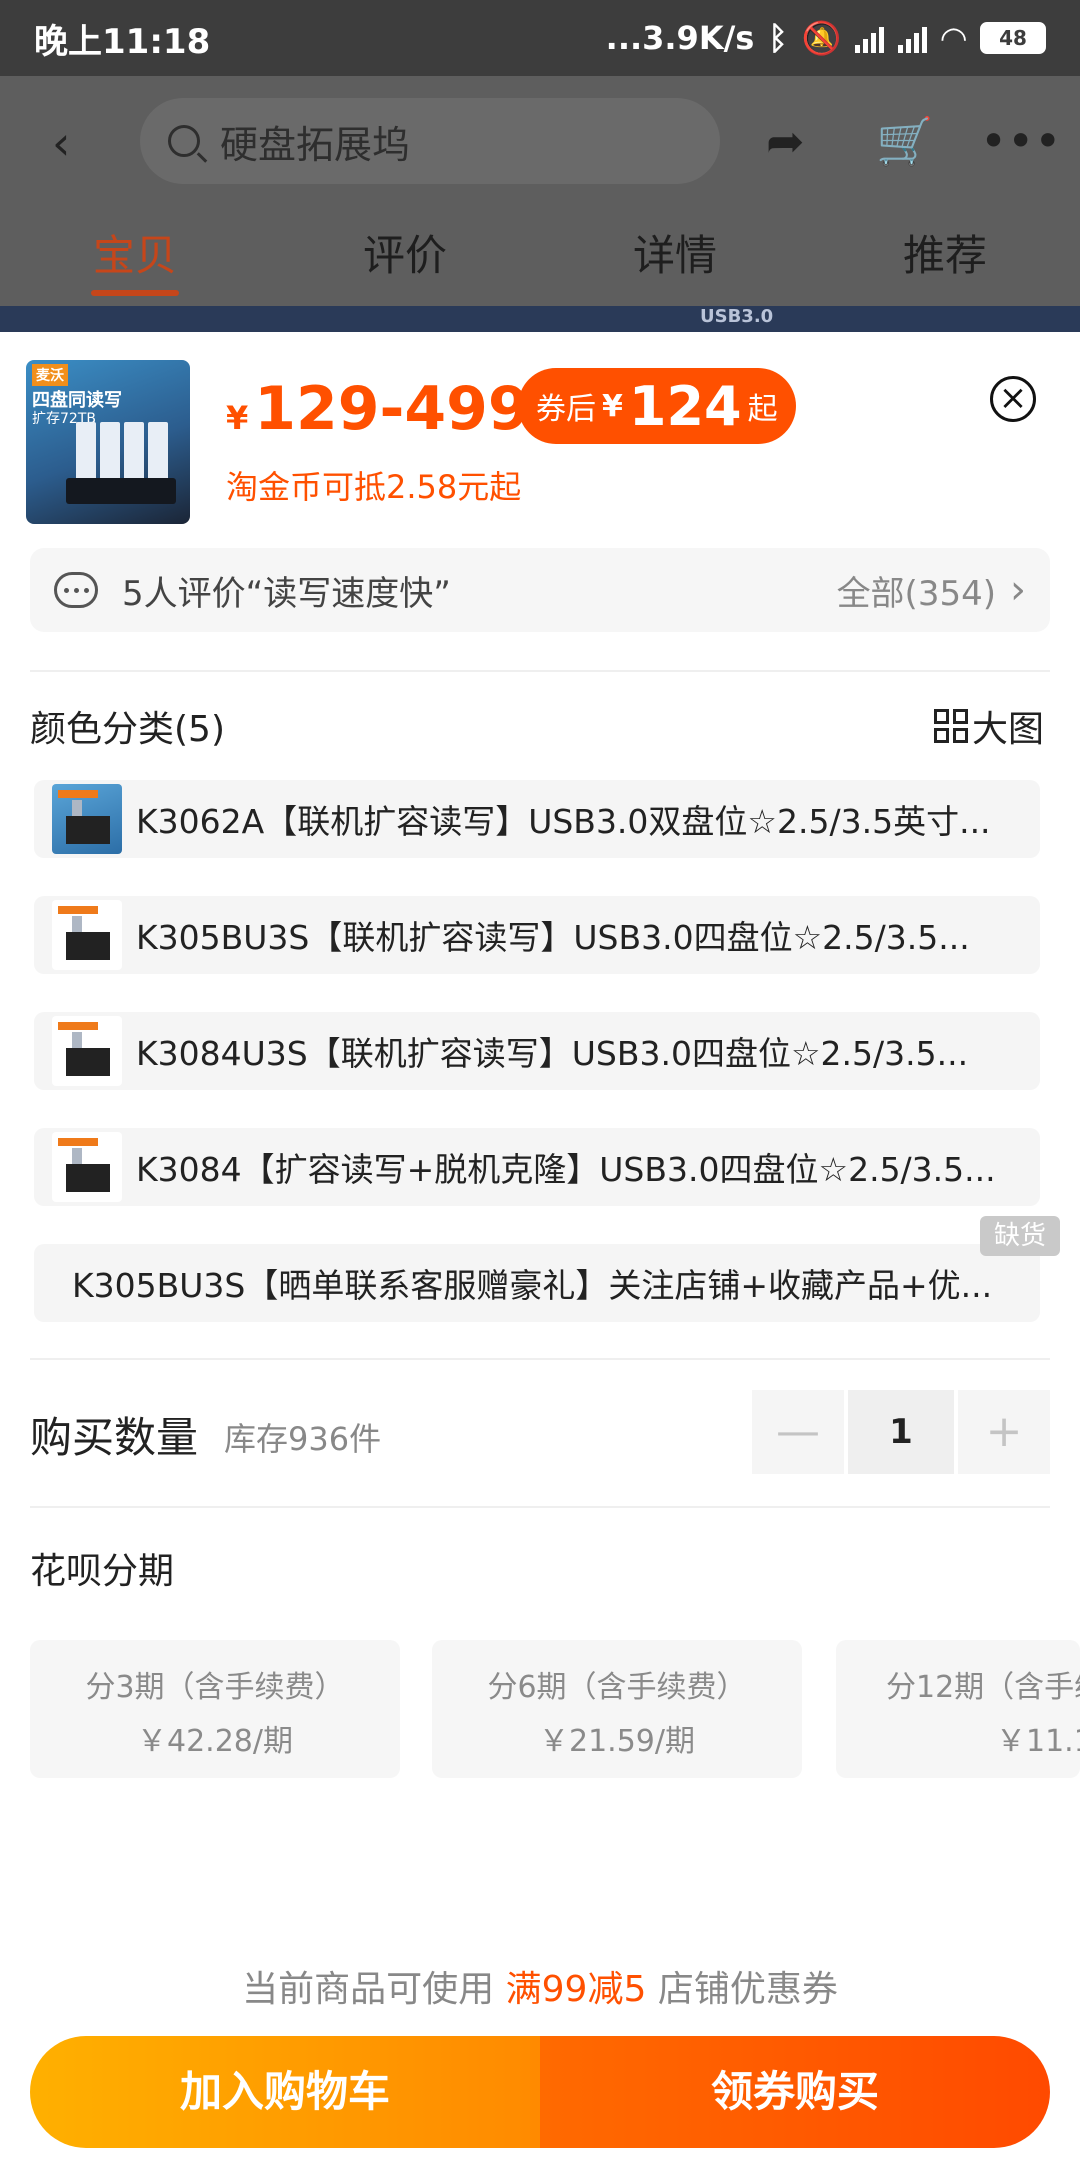  Describe the element at coordinates (76, 590) in the screenshot. I see `comment-icon` at that location.